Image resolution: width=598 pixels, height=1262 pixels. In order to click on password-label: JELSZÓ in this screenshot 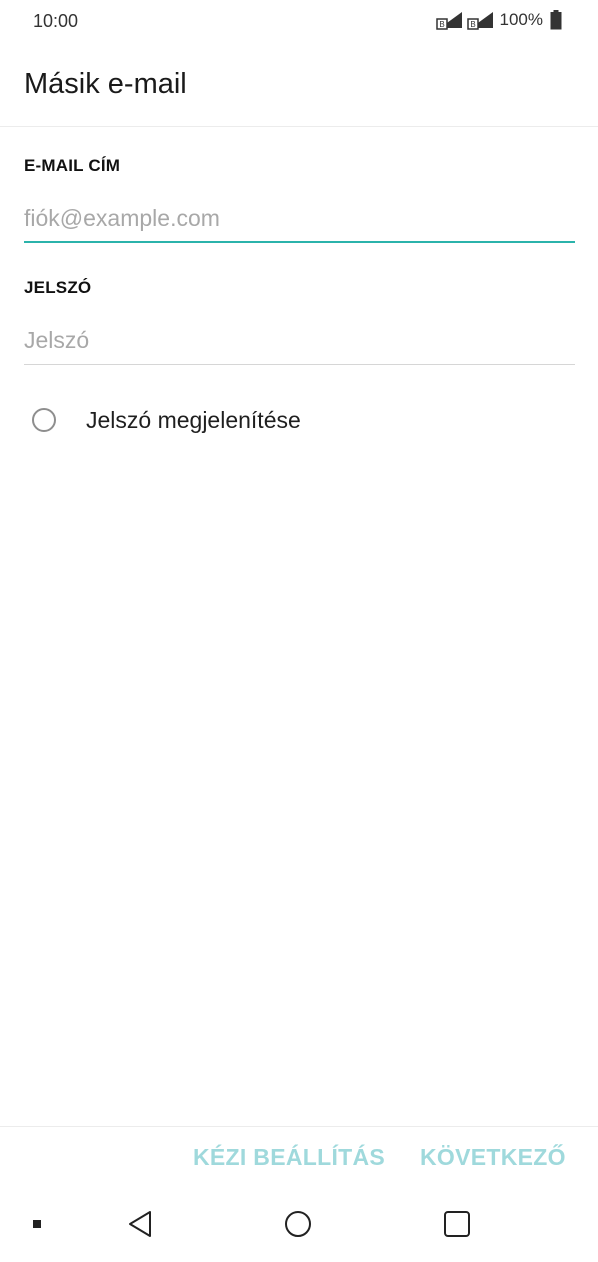, I will do `click(58, 287)`.